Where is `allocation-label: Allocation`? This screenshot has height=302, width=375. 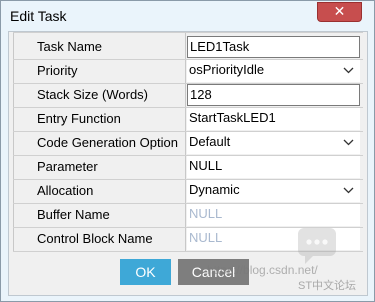
allocation-label: Allocation is located at coordinates (65, 190).